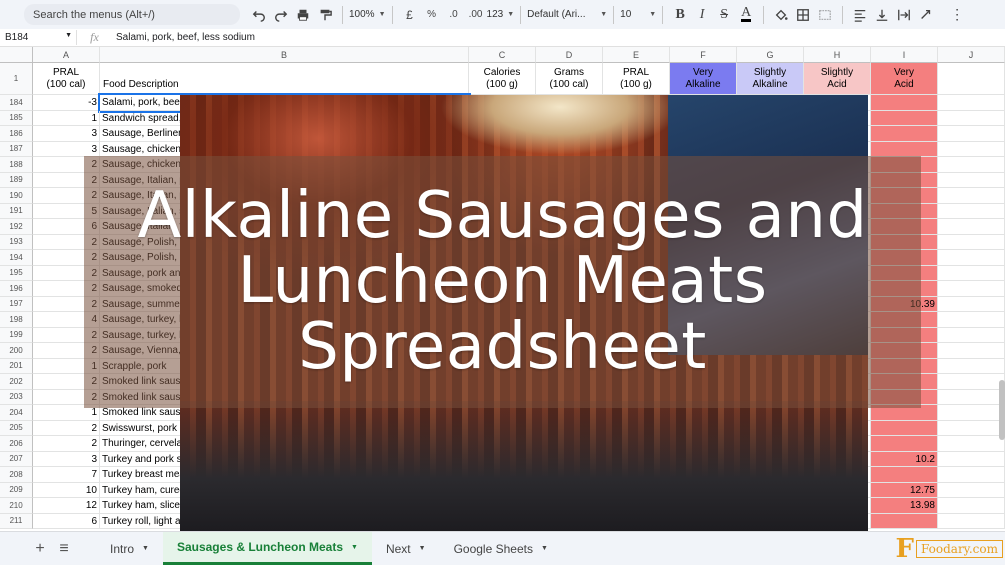 Image resolution: width=1005 pixels, height=565 pixels. What do you see at coordinates (38, 37) in the screenshot?
I see `name-box: B184 ▼` at bounding box center [38, 37].